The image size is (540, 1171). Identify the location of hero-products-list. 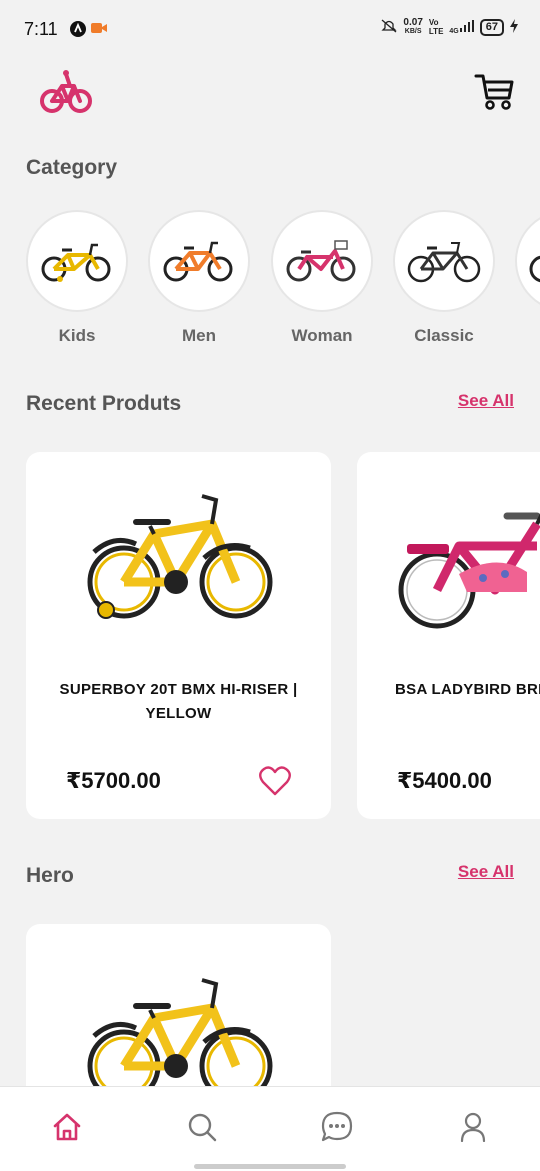
(283, 1005).